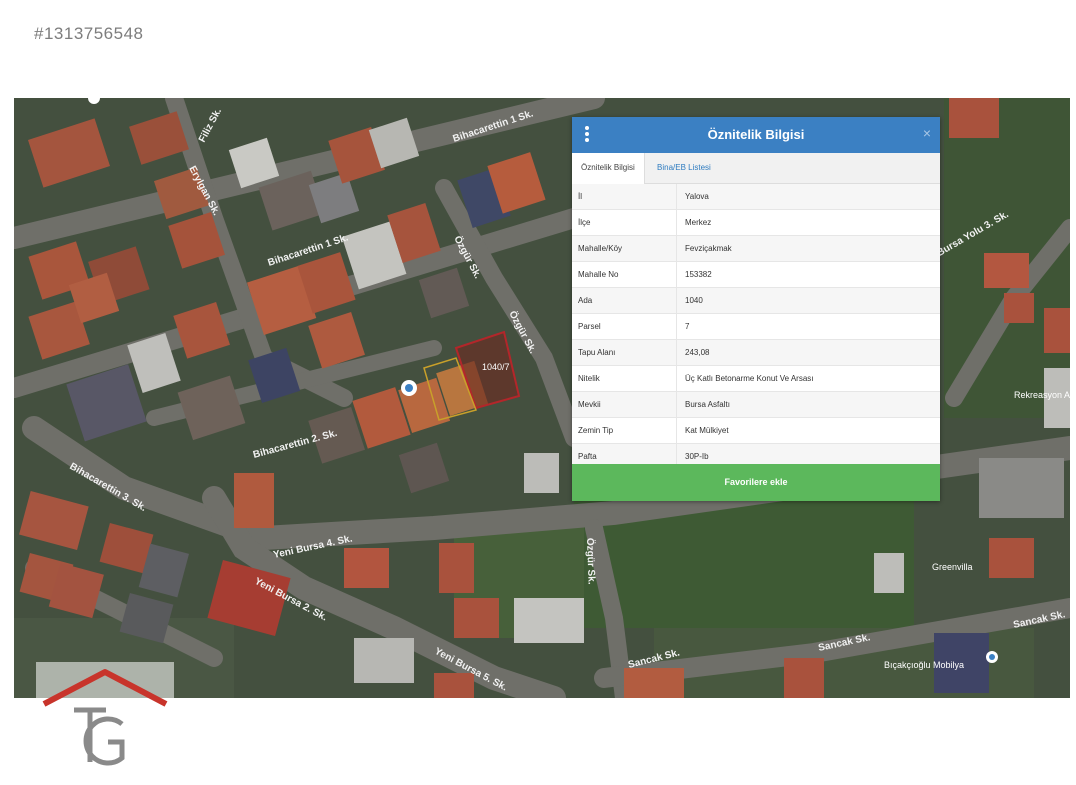 This screenshot has height=785, width=1076. I want to click on tab-attribute-info: Öznitelik Bilgisi, so click(608, 168).